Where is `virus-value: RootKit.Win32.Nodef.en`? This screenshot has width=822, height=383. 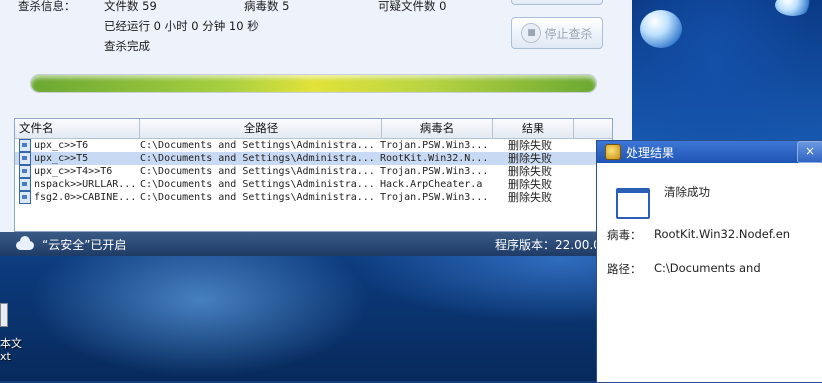
virus-value: RootKit.Win32.Nodef.en is located at coordinates (722, 234).